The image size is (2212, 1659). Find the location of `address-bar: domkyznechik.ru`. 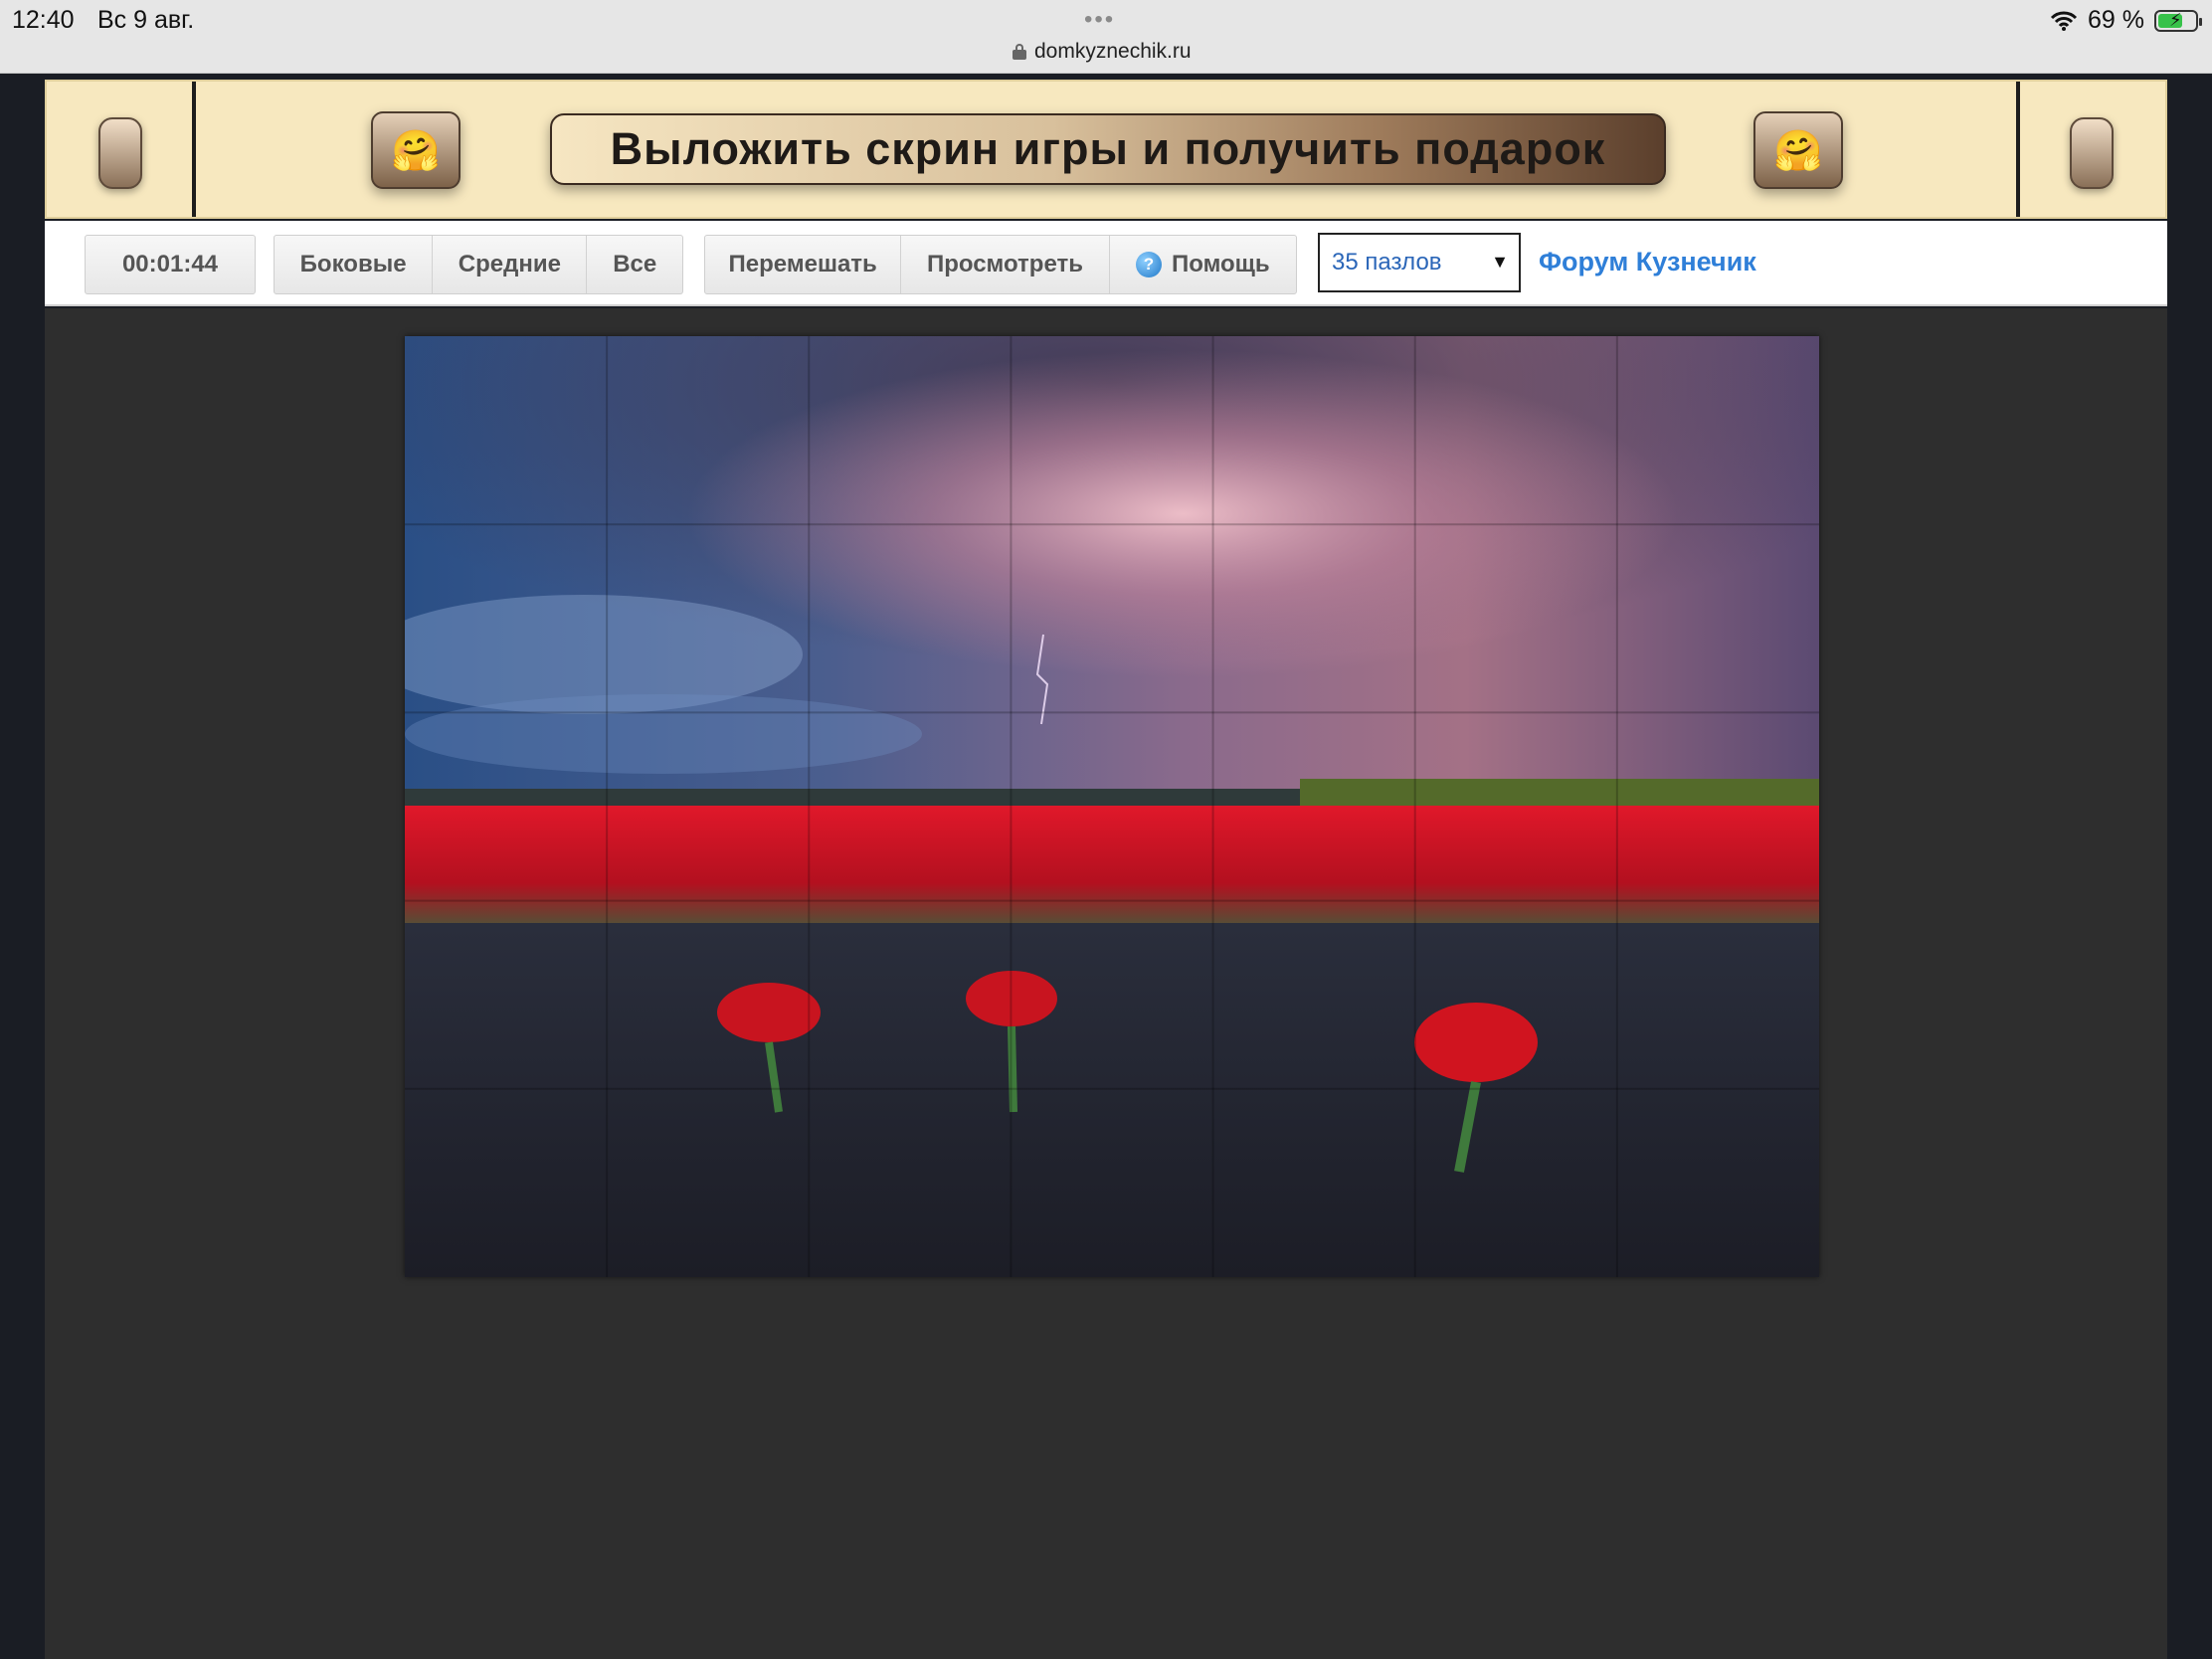

address-bar: domkyznechik.ru is located at coordinates (1102, 52).